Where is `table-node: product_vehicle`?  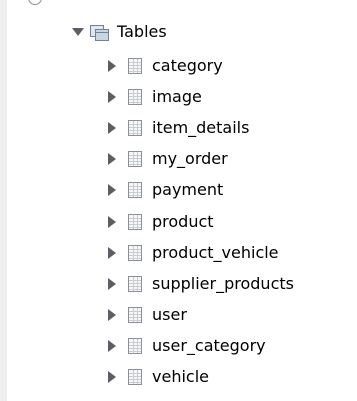 table-node: product_vehicle is located at coordinates (193, 253).